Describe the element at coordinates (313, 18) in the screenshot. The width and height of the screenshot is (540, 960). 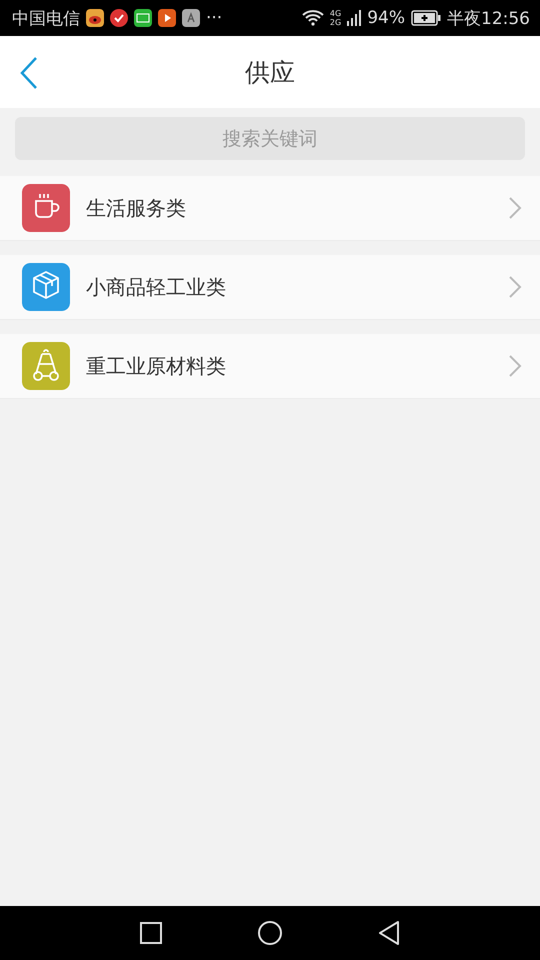
I see `wifi-icon` at that location.